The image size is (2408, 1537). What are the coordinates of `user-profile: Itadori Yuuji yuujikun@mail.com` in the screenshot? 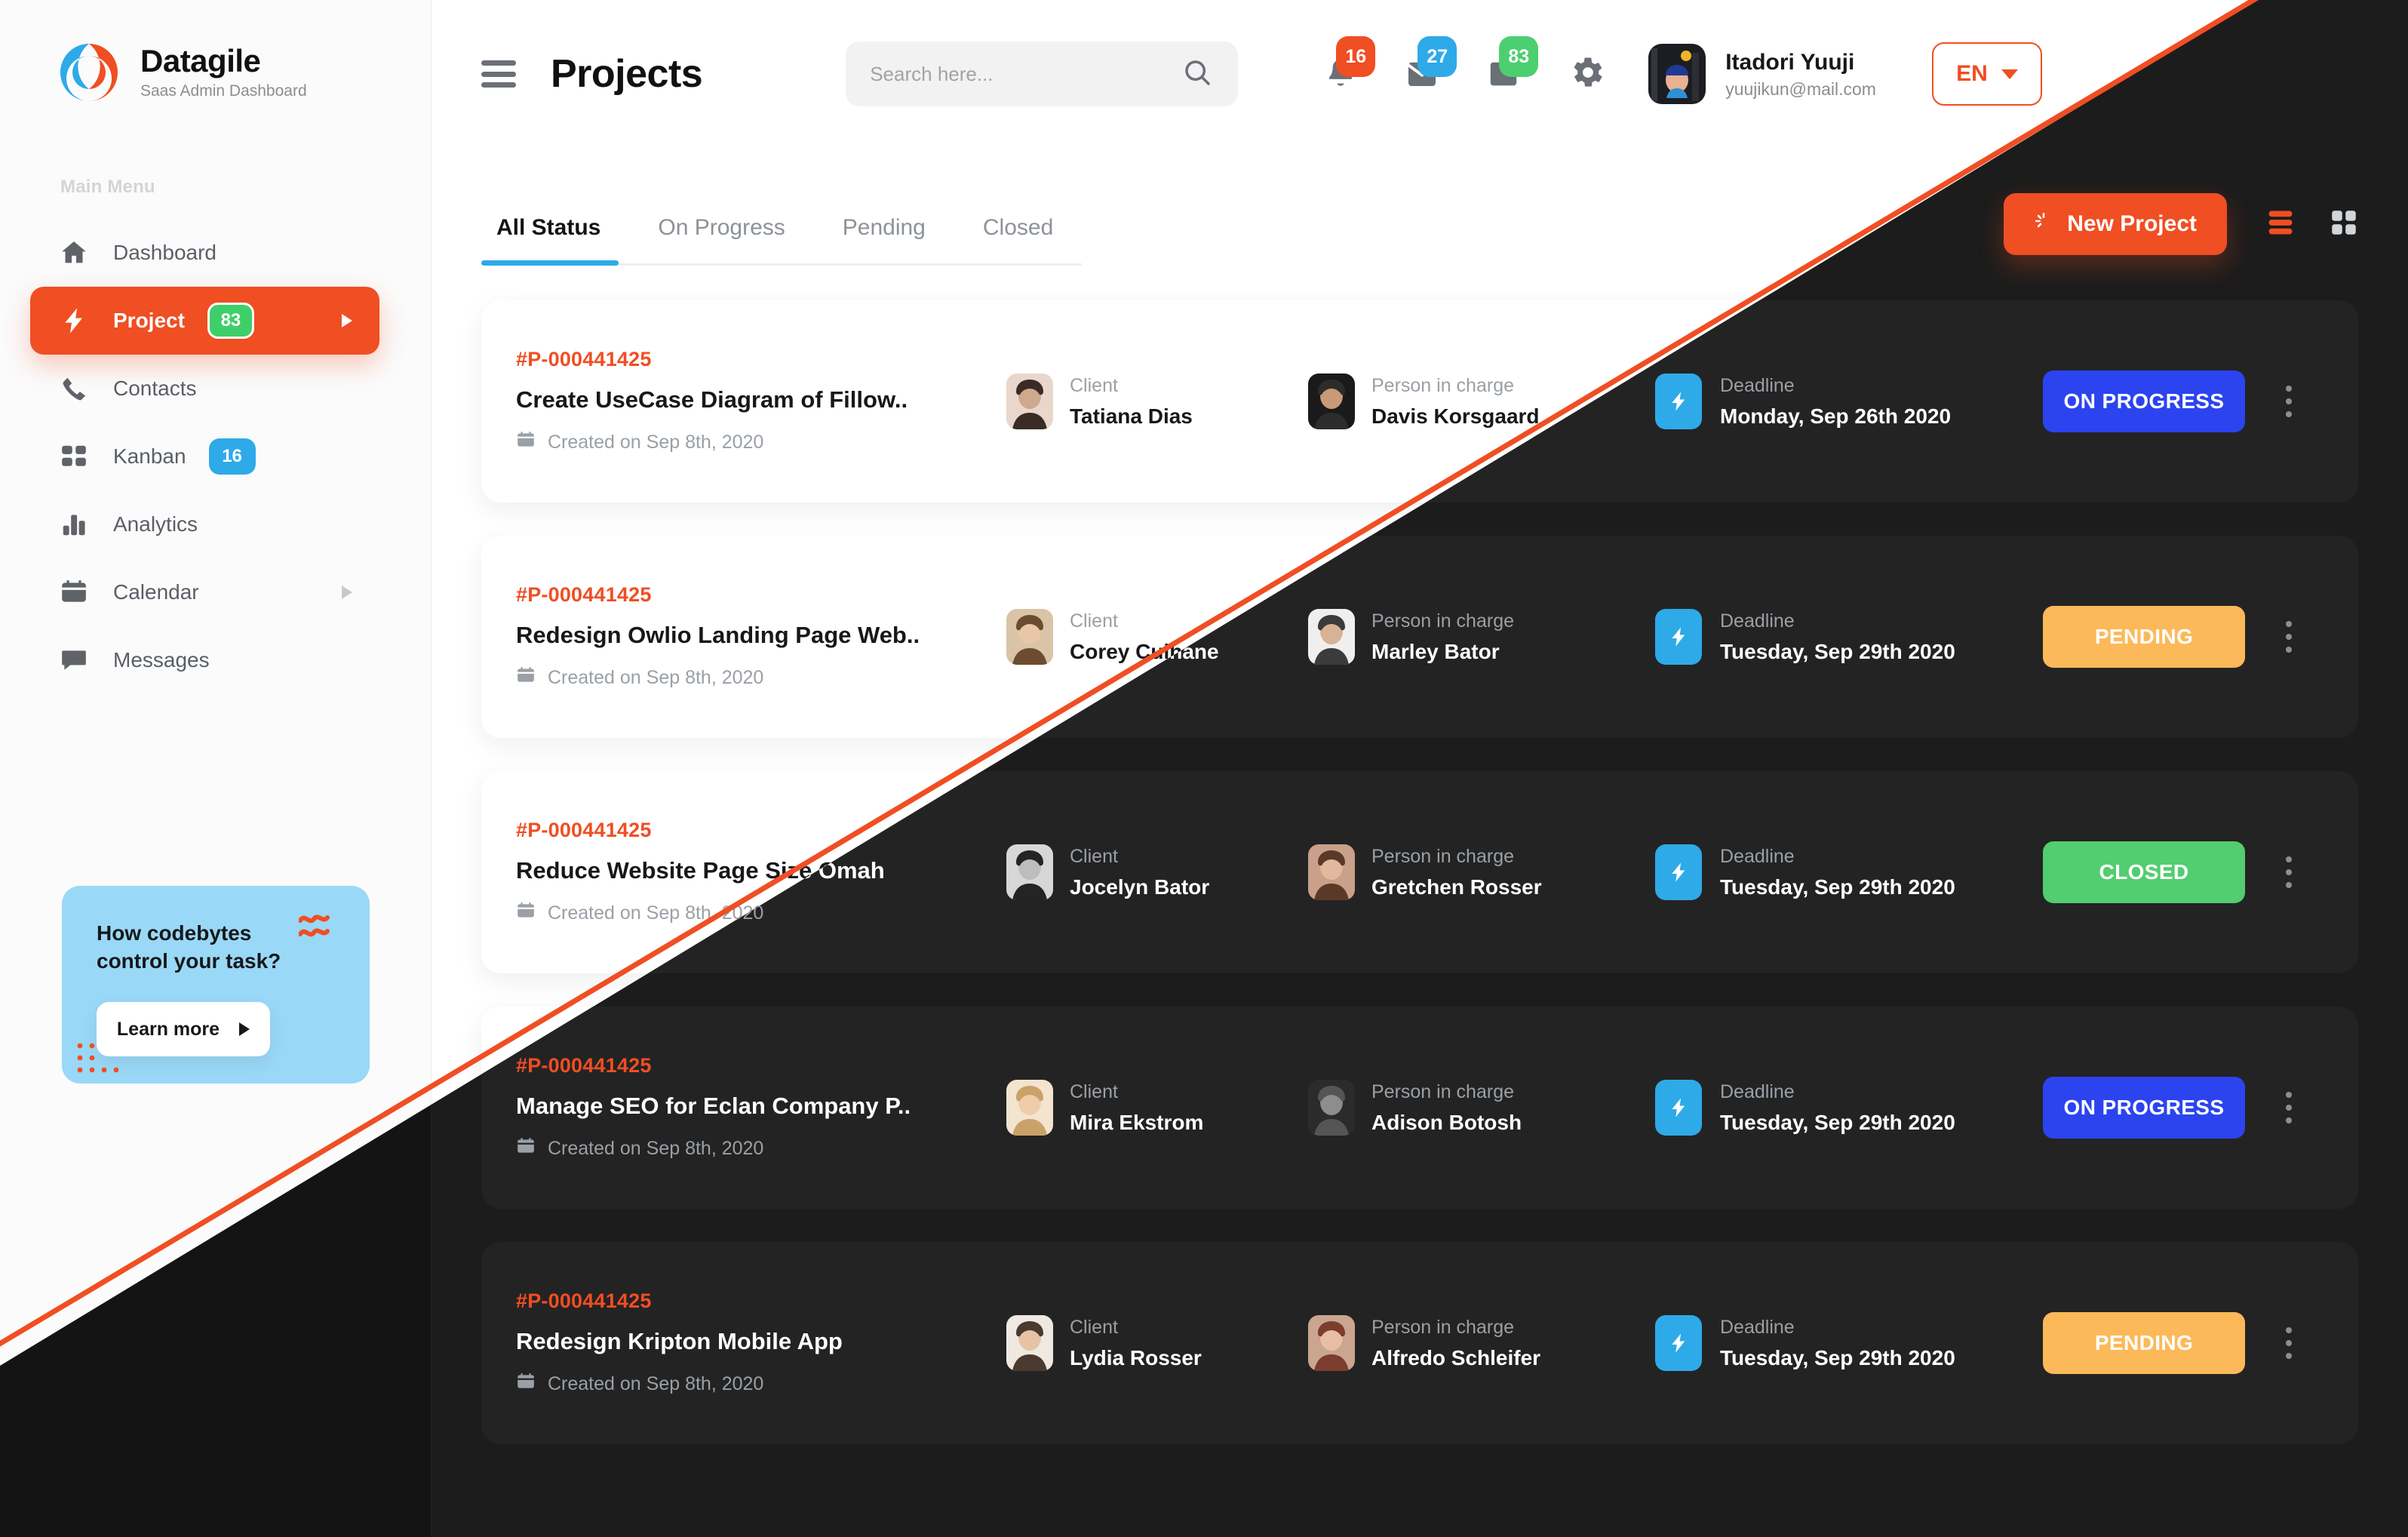 It's located at (1762, 74).